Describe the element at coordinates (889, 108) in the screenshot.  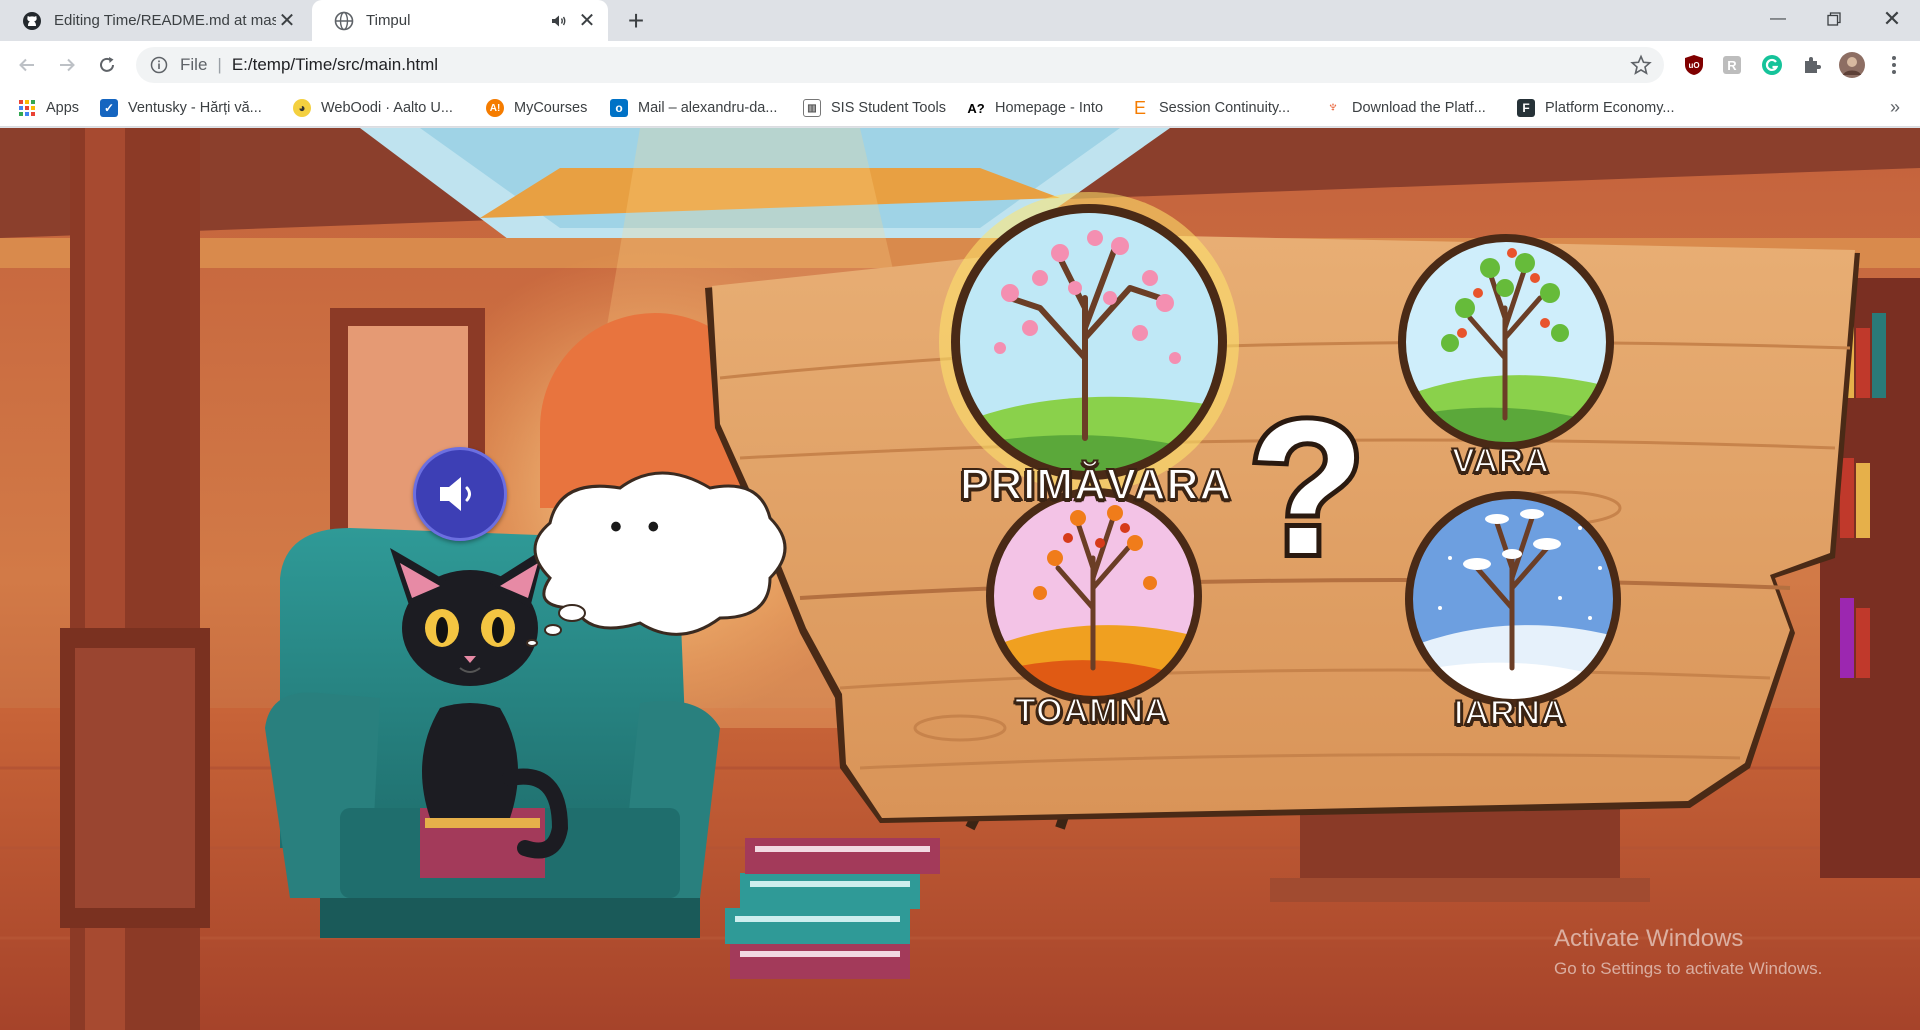
I see `bookmark-label: SIS Student Tools` at that location.